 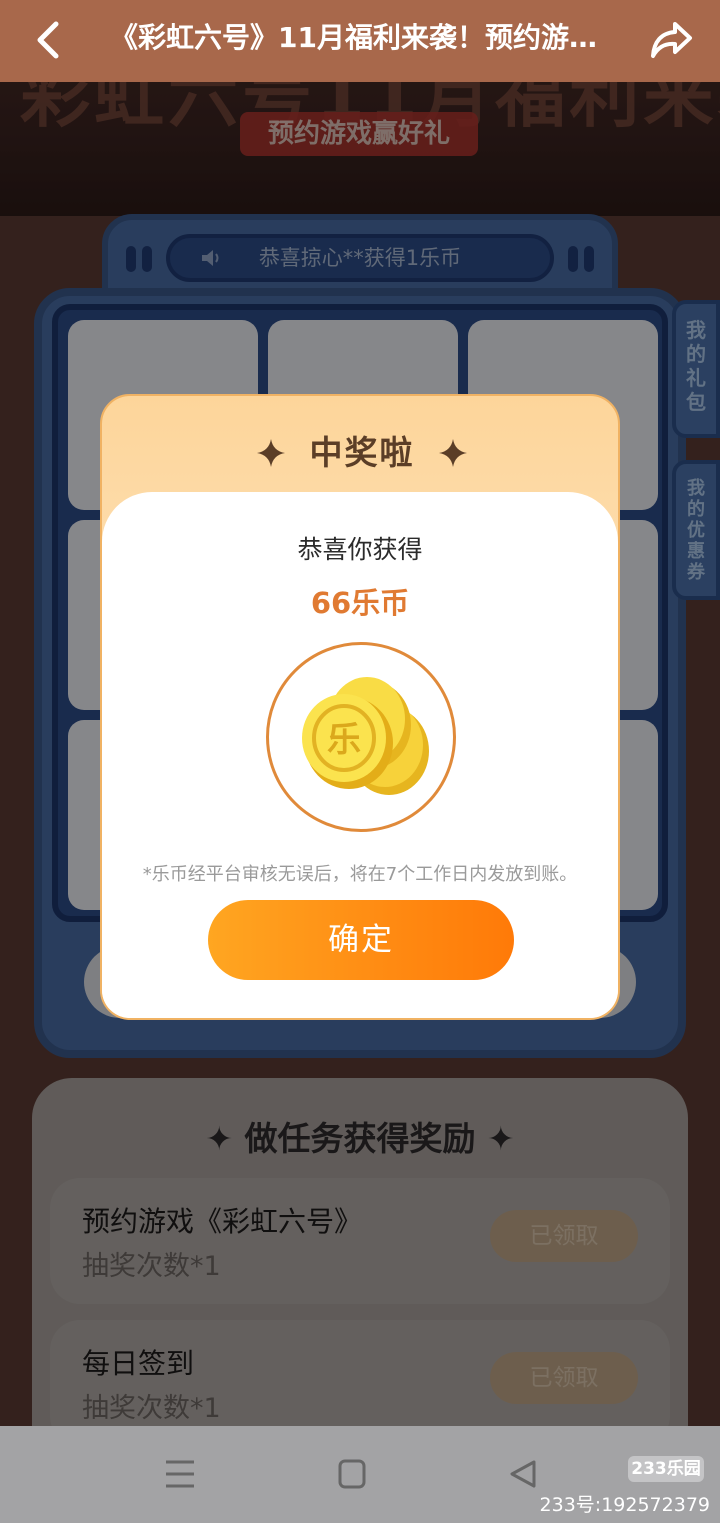 I want to click on top-app-bar: 《彩虹六号》11月福利来袭！预约游戏赢好礼, so click(x=360, y=41).